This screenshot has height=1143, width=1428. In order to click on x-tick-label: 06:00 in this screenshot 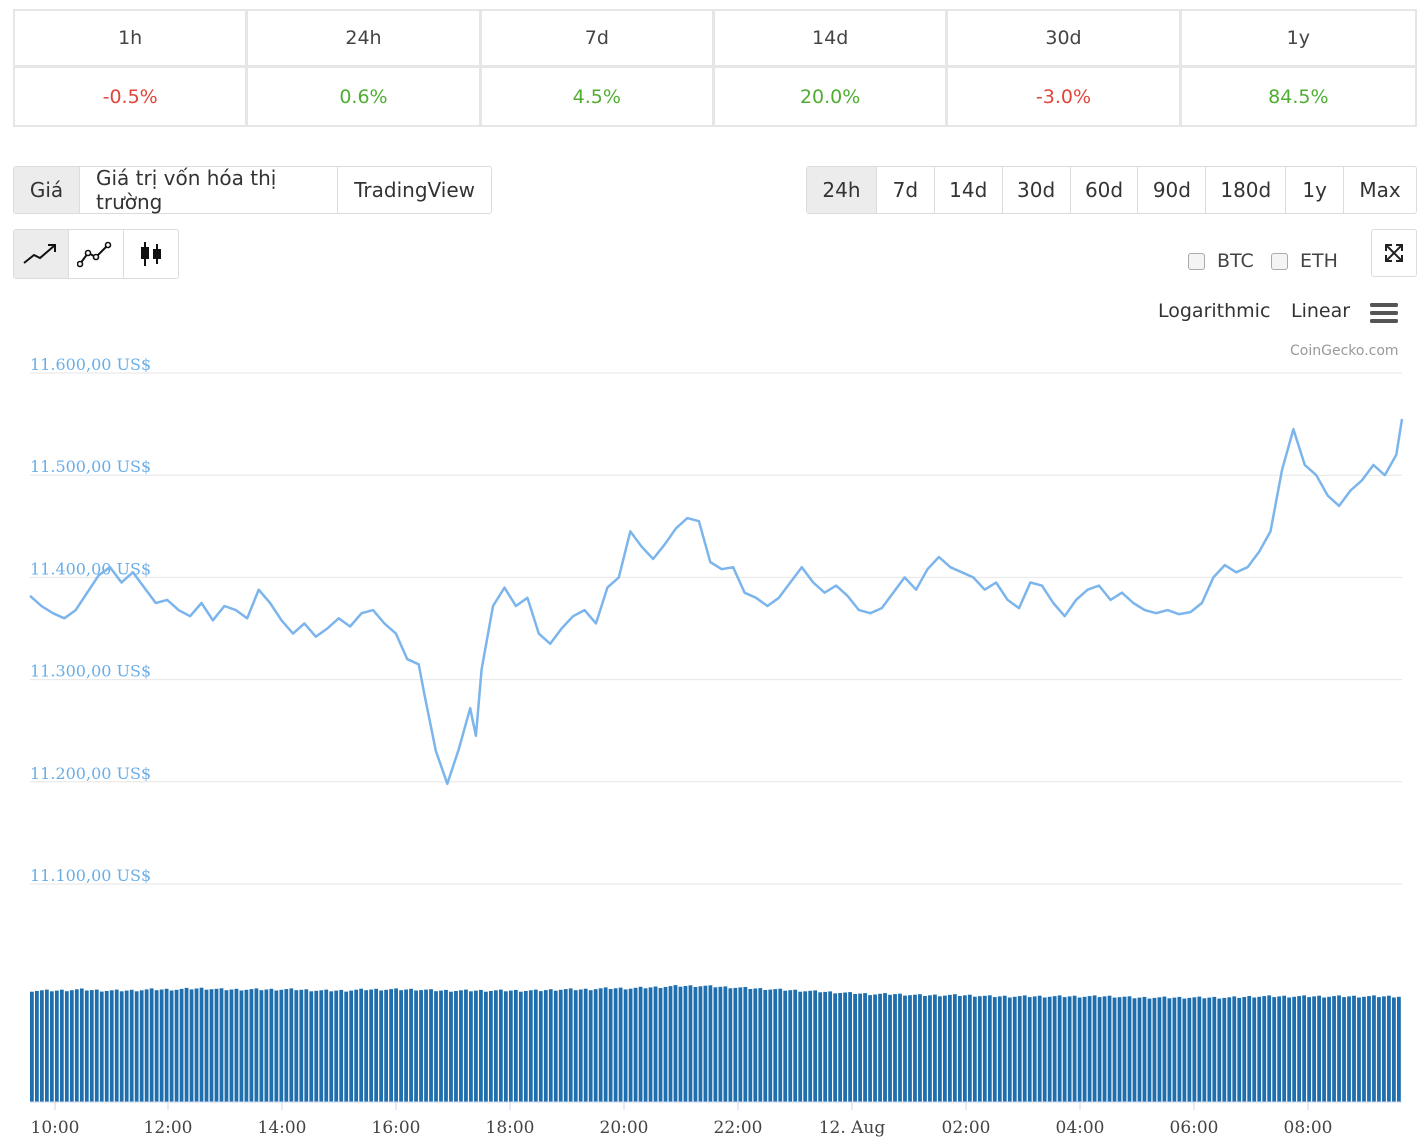, I will do `click(1194, 1128)`.